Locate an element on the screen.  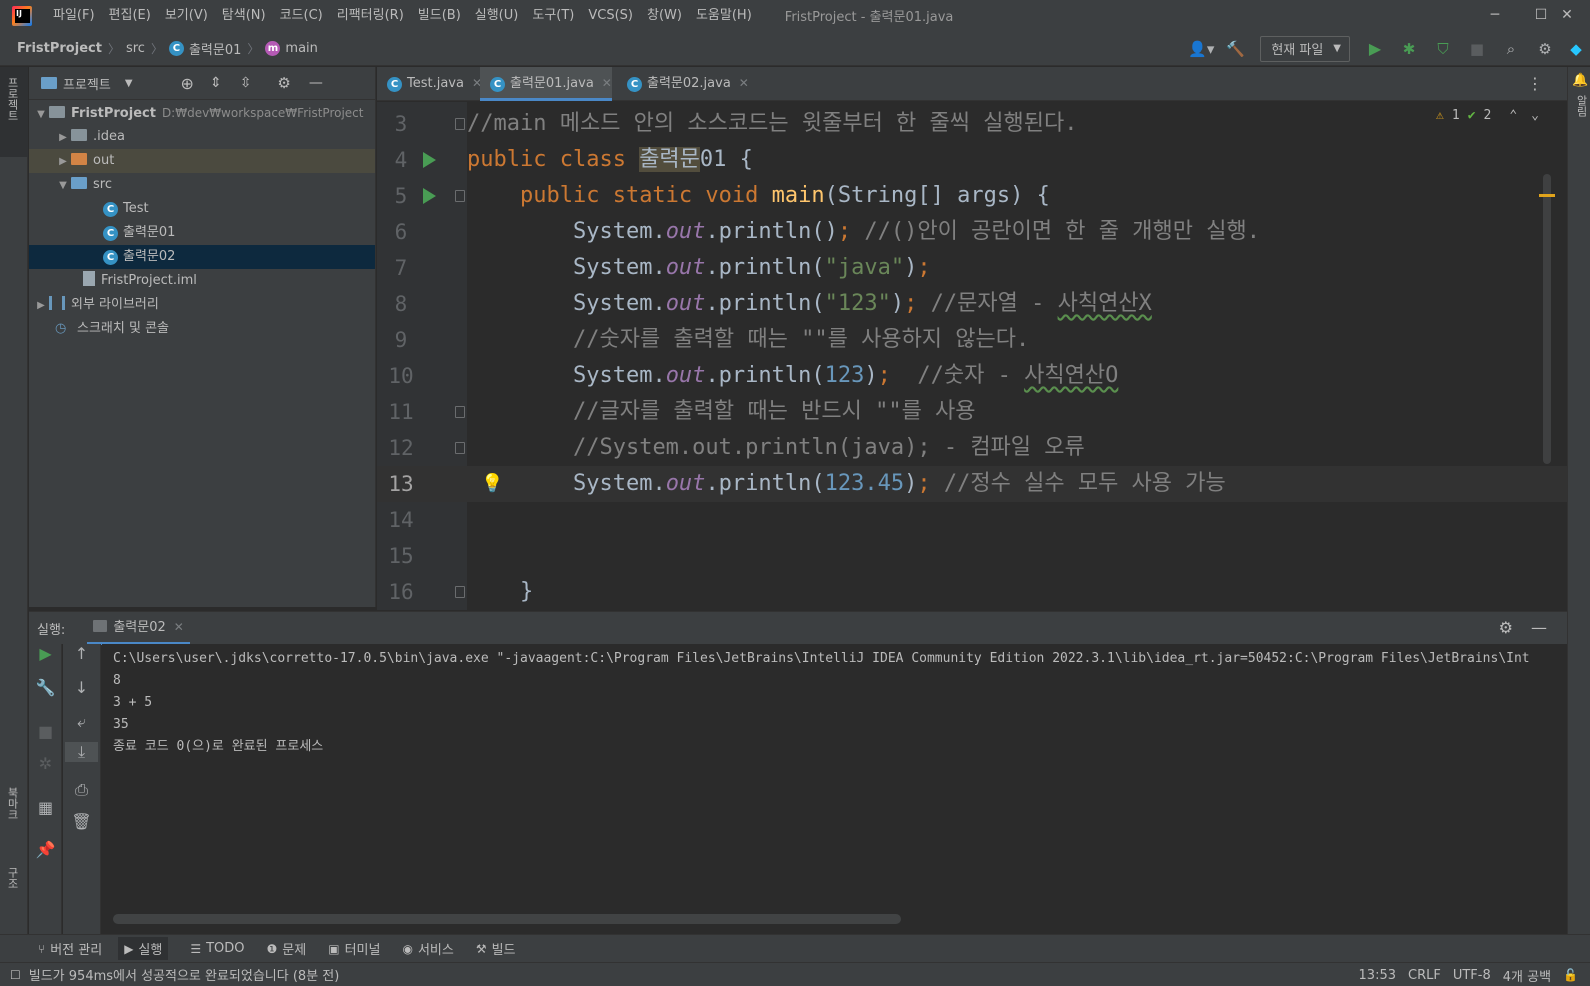
more-tabs-icon: ⋮ is located at coordinates (1535, 83).